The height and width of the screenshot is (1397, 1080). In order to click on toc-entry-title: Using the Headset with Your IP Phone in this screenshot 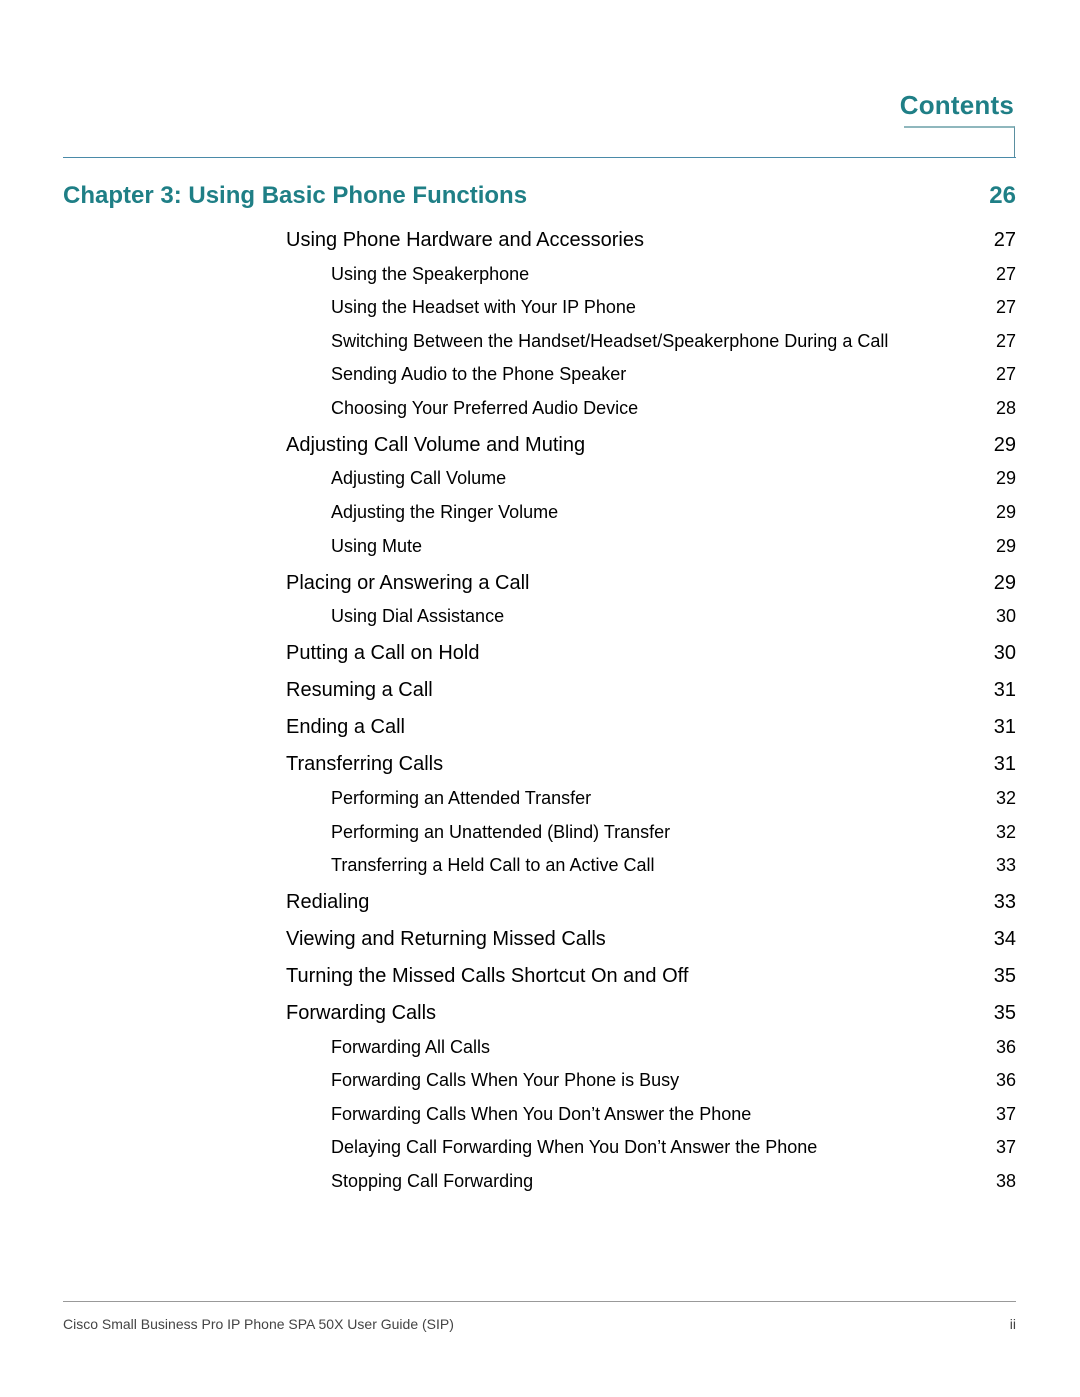, I will do `click(483, 307)`.